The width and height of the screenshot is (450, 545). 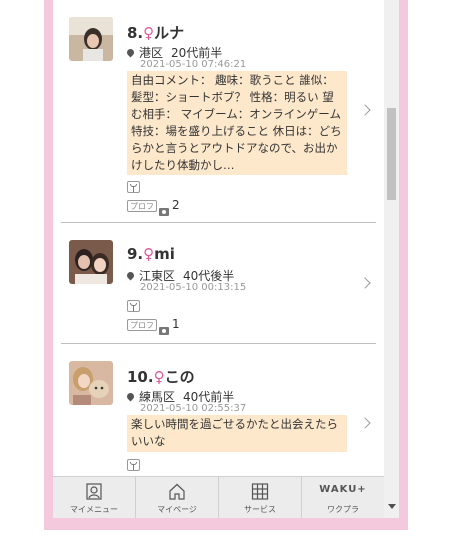 I want to click on service-label: サービス, so click(x=260, y=509).